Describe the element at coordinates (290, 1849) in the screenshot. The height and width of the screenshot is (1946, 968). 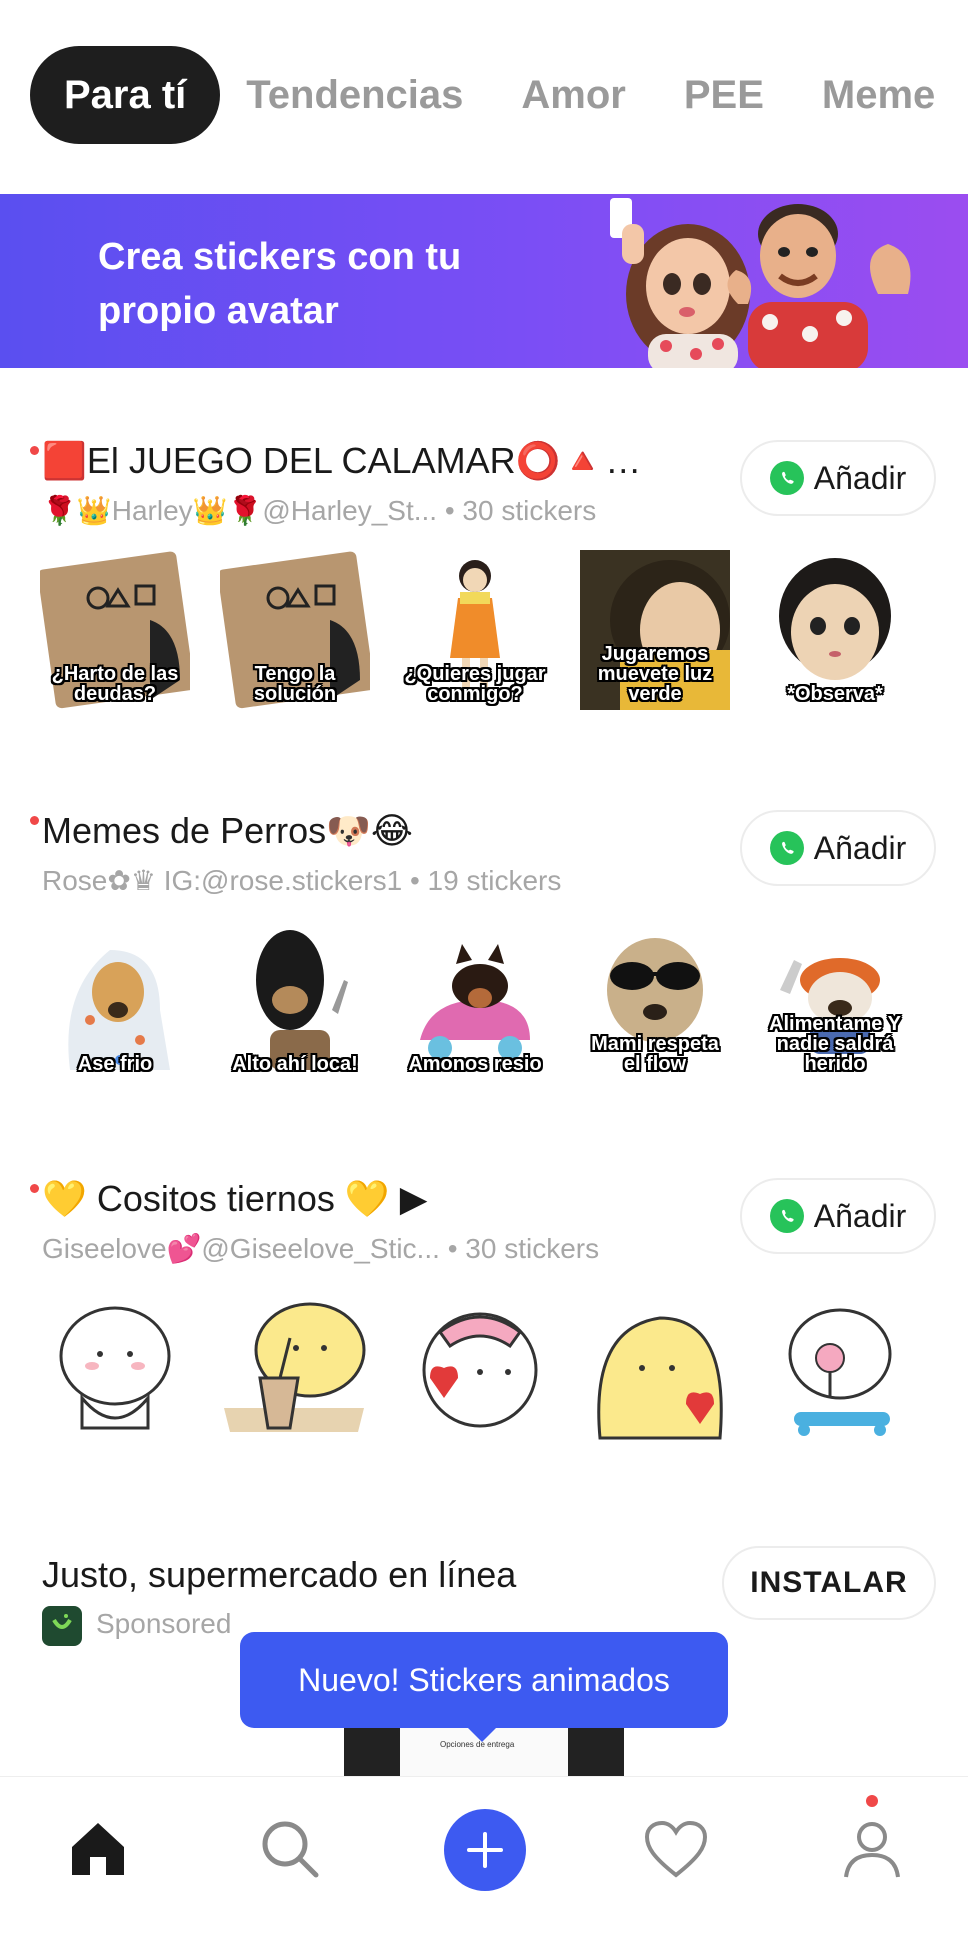
I see `search-icon` at that location.